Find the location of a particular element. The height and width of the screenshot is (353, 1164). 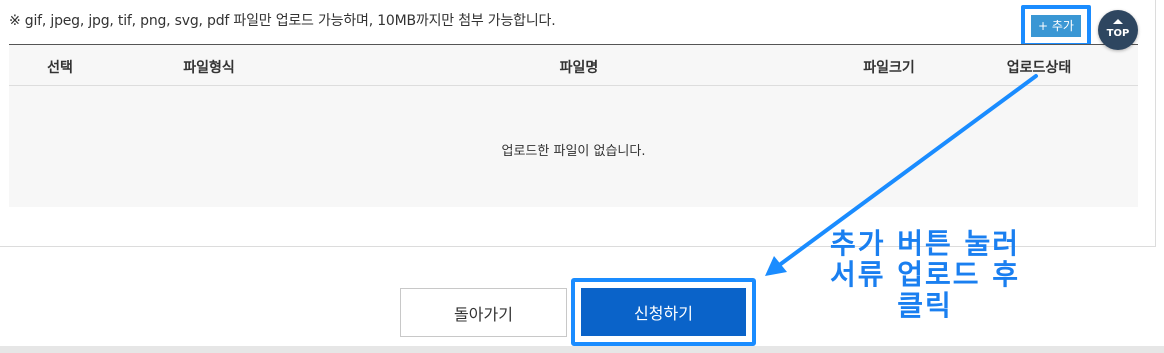

annotation-arrow is located at coordinates (901, 175).